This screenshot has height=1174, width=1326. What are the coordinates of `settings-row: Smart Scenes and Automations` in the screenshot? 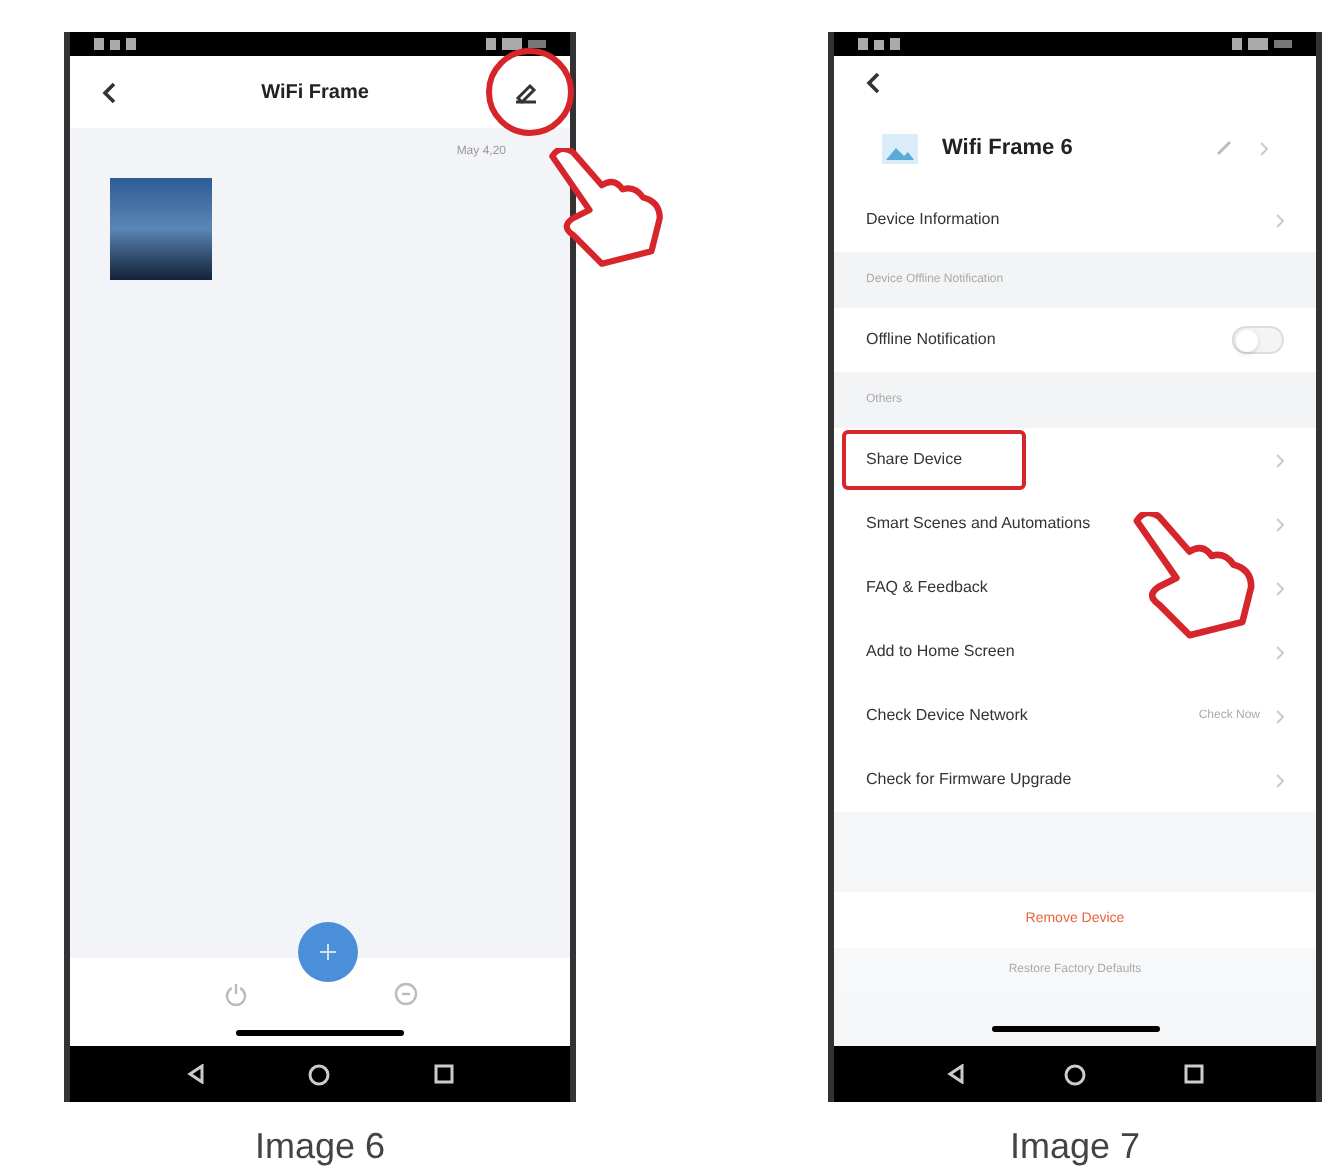 It's located at (1075, 524).